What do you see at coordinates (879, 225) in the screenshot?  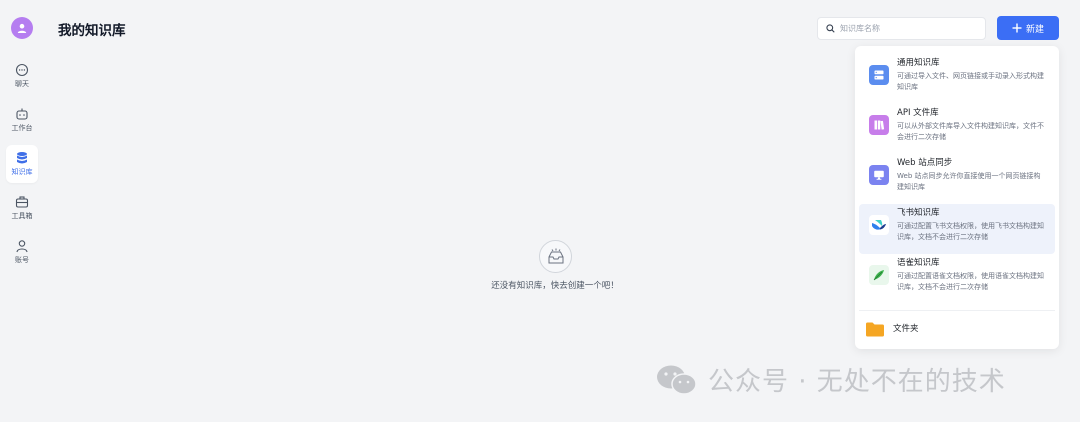 I see `feishu-logo-icon` at bounding box center [879, 225].